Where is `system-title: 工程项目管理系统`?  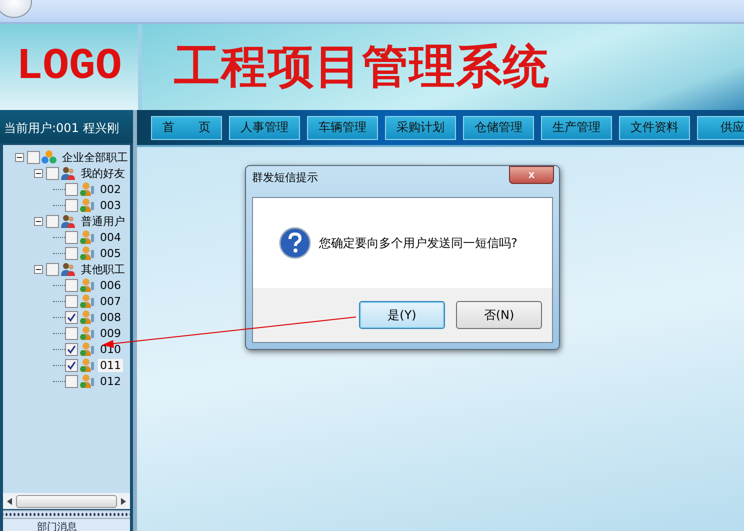 system-title: 工程项目管理系统 is located at coordinates (362, 66).